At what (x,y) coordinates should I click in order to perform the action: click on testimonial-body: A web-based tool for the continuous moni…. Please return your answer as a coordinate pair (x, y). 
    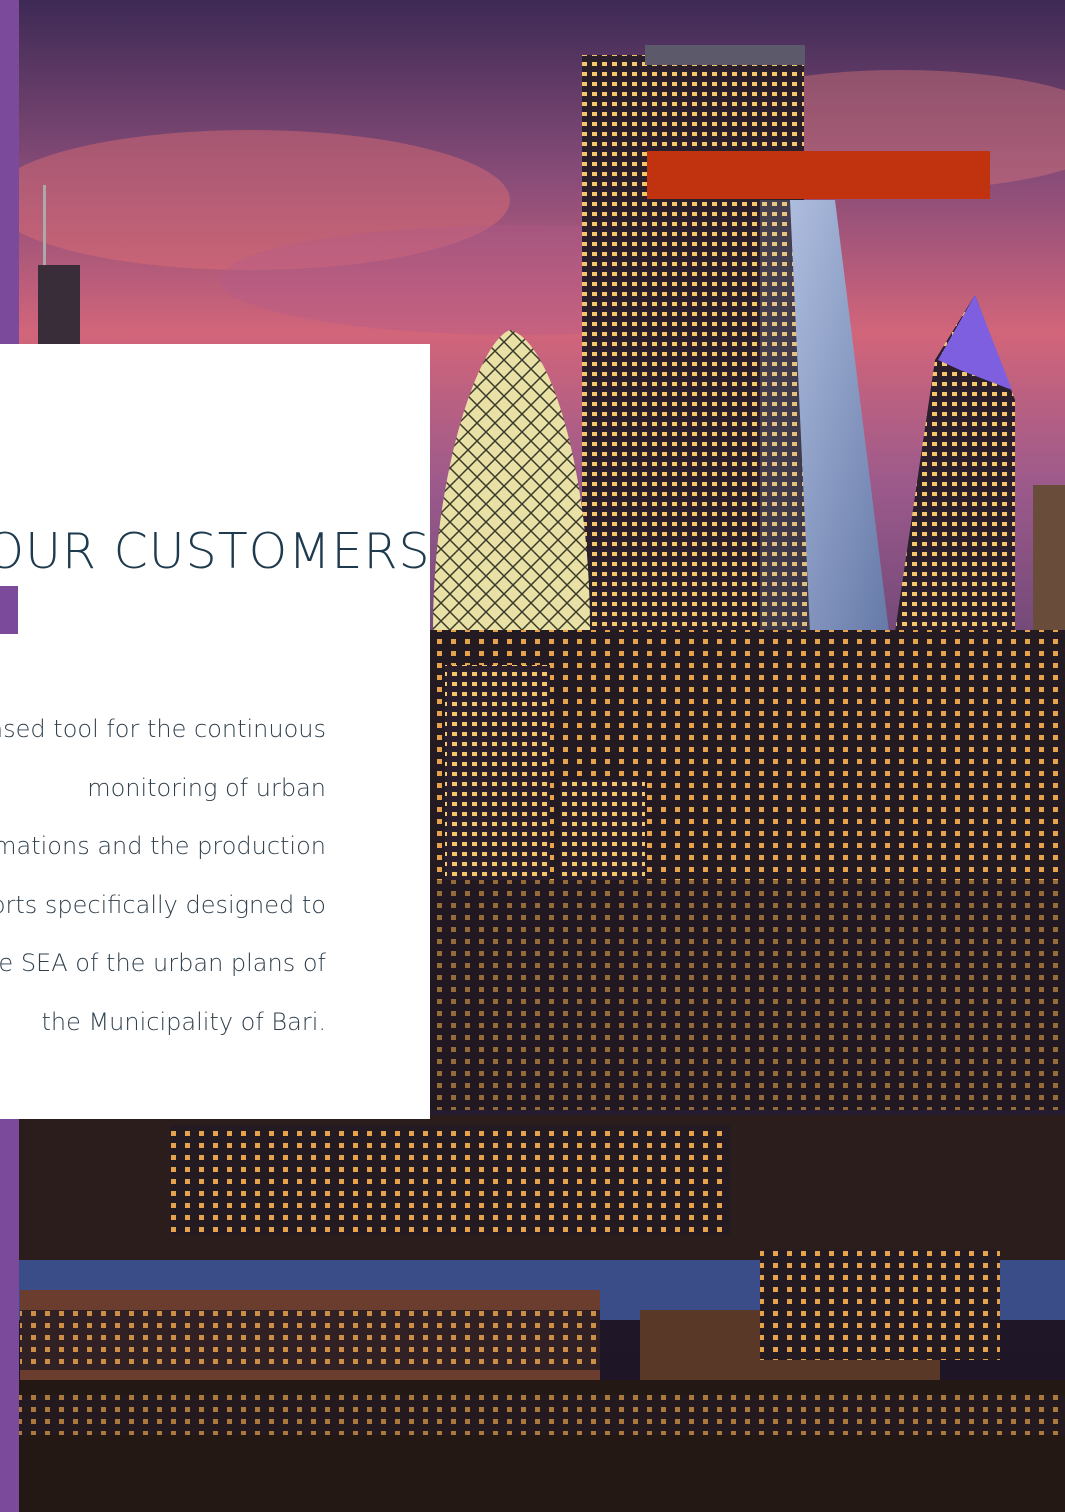
    Looking at the image, I should click on (174, 876).